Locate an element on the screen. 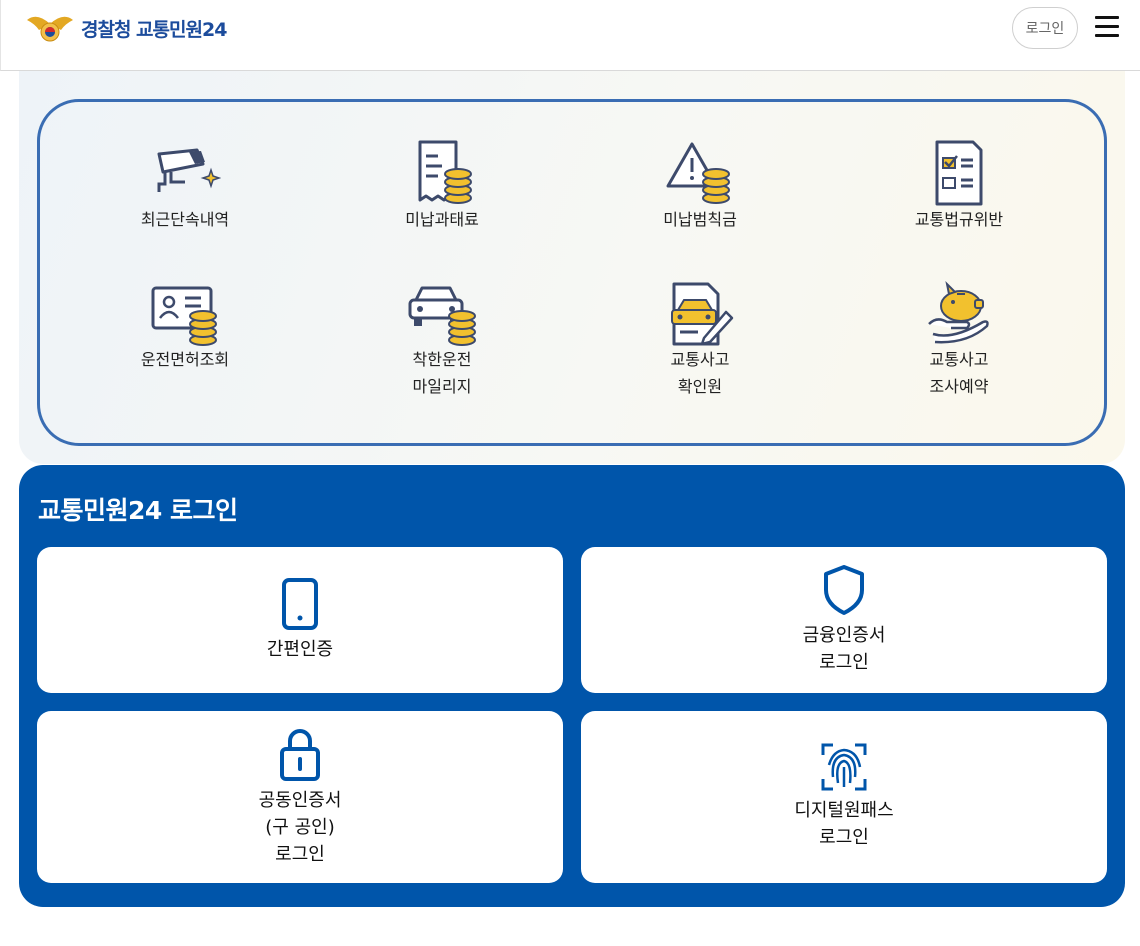  digital-onepass-login-button: 디지털원패스 로그인 is located at coordinates (844, 797).